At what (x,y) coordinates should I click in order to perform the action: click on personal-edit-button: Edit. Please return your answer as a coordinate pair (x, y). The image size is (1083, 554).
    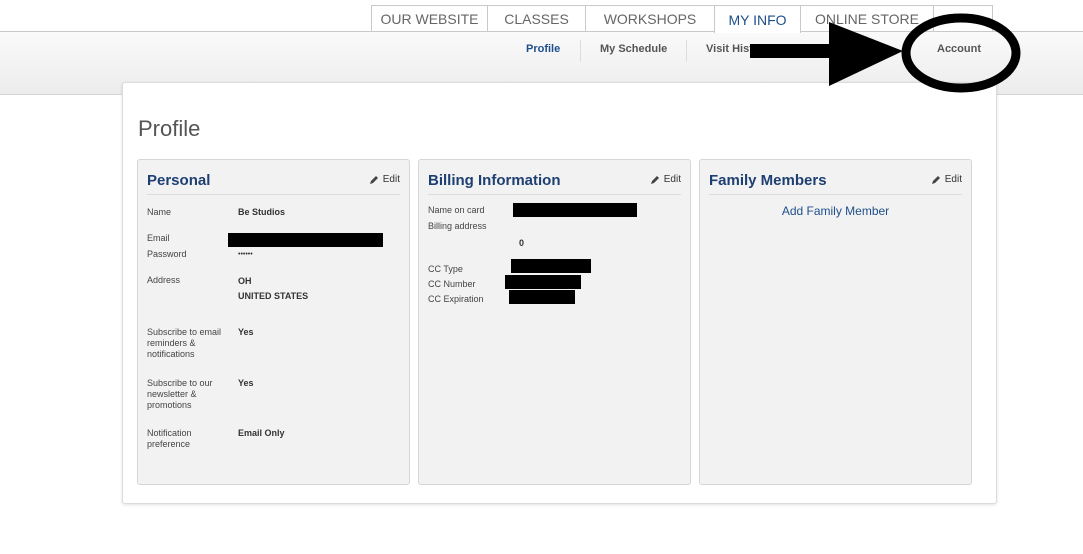
    Looking at the image, I should click on (384, 179).